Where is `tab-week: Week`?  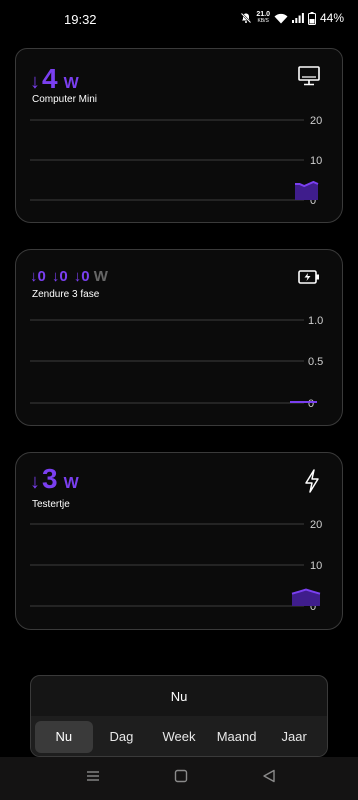 tab-week: Week is located at coordinates (179, 737).